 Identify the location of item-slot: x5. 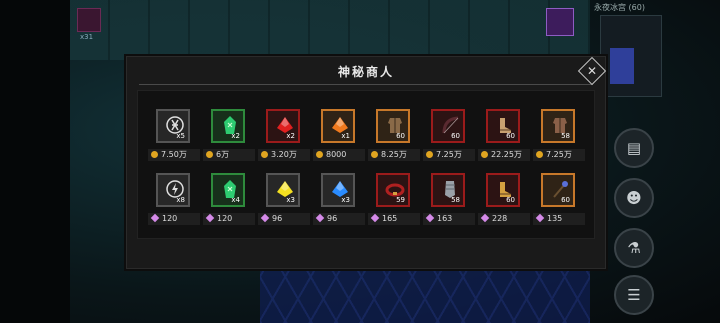
(173, 126).